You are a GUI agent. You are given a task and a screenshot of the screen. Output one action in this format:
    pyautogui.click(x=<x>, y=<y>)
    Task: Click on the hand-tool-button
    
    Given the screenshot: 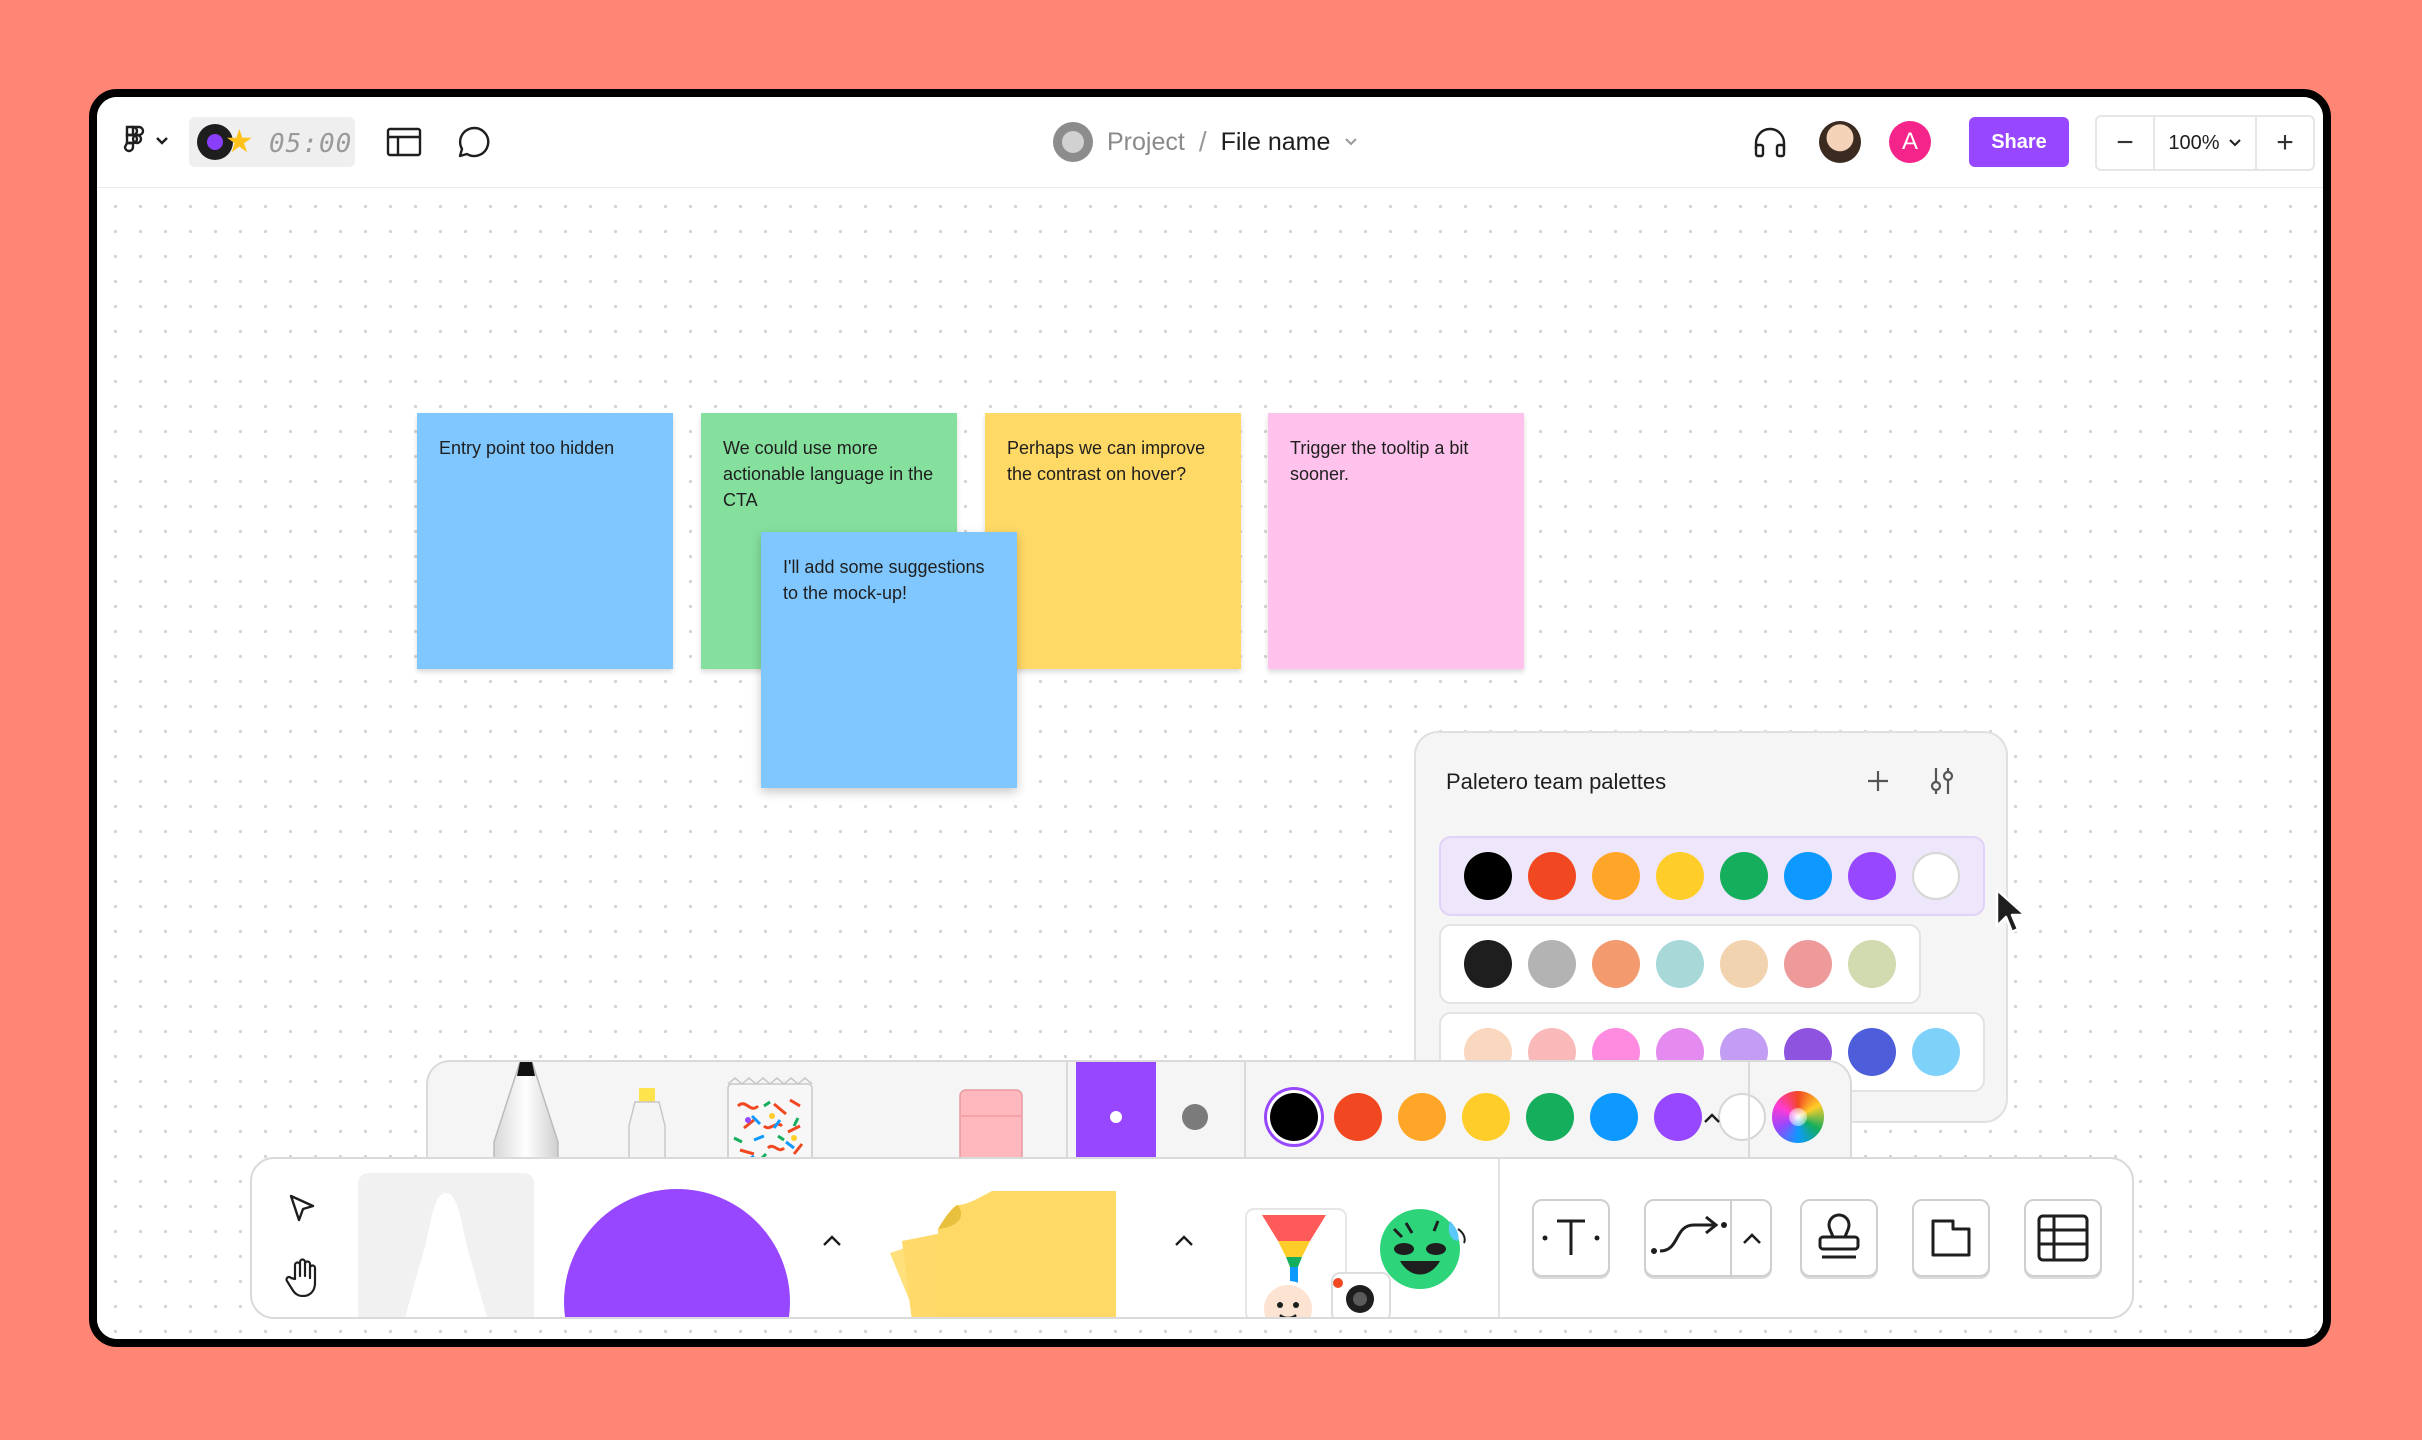 What is the action you would take?
    pyautogui.click(x=302, y=1277)
    